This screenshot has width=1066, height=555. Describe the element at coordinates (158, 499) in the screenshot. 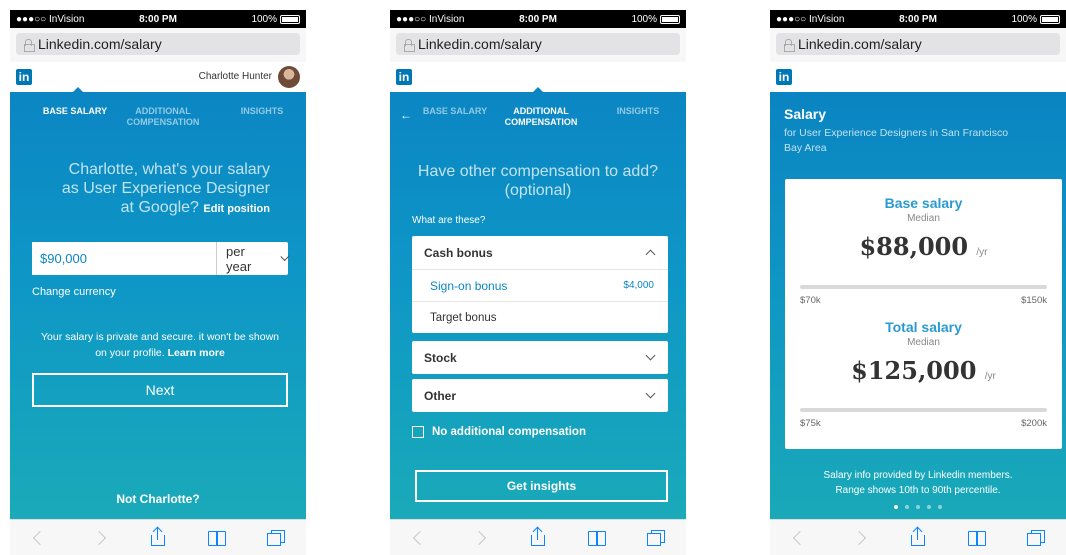

I see `not-user-link: Not Charlotte?` at that location.